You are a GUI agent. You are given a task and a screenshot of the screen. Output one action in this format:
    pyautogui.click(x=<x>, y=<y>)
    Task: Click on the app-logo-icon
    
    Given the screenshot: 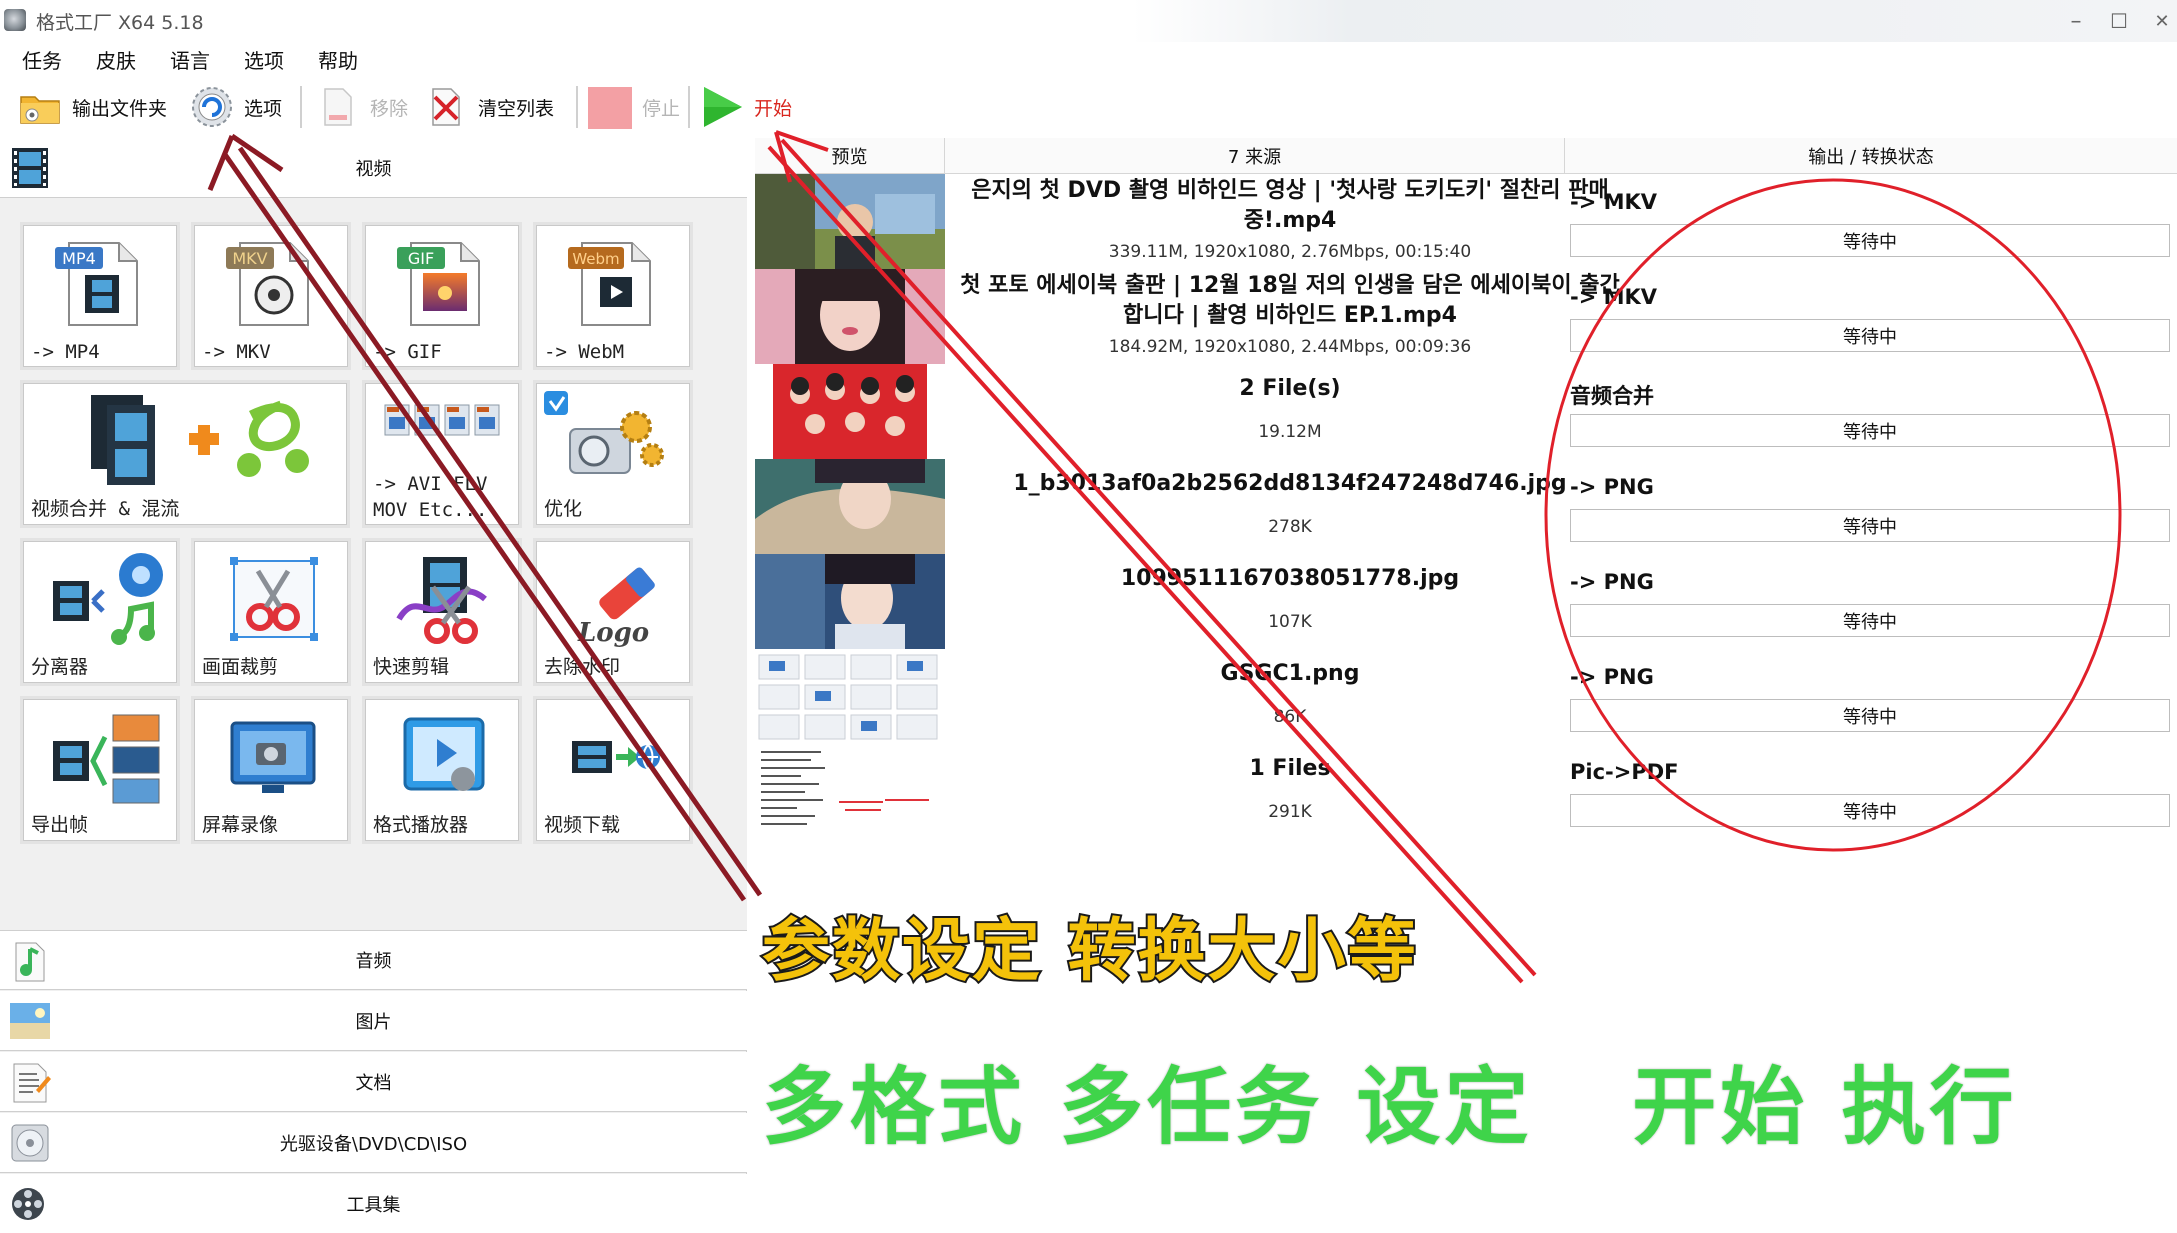 What is the action you would take?
    pyautogui.click(x=15, y=20)
    